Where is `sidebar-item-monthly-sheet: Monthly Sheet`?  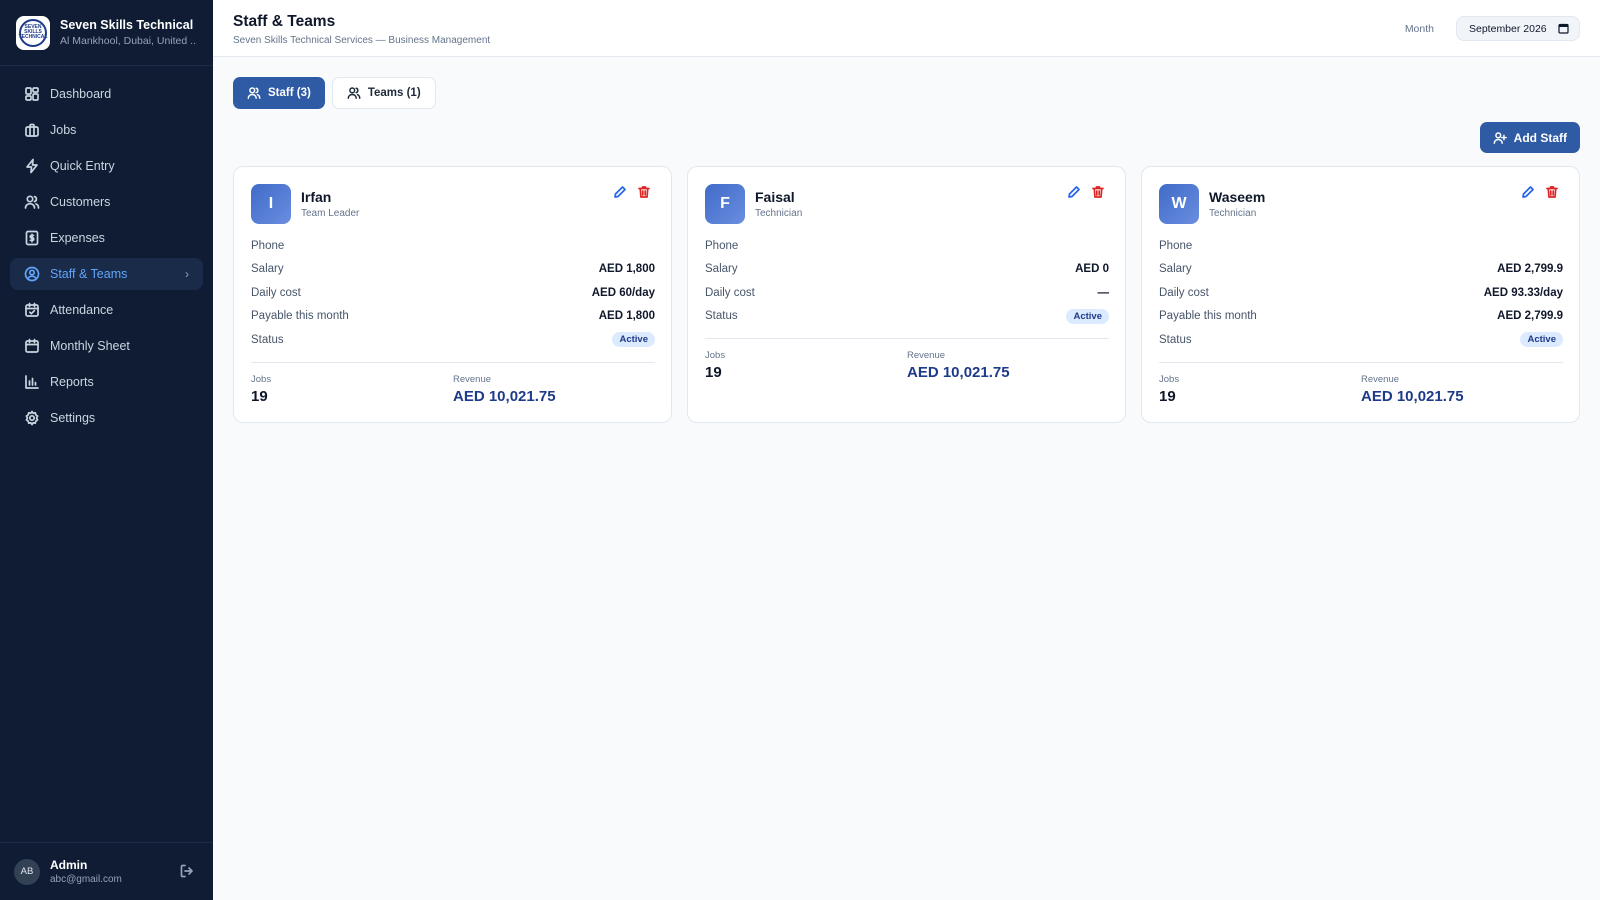
sidebar-item-monthly-sheet: Monthly Sheet is located at coordinates (106, 346).